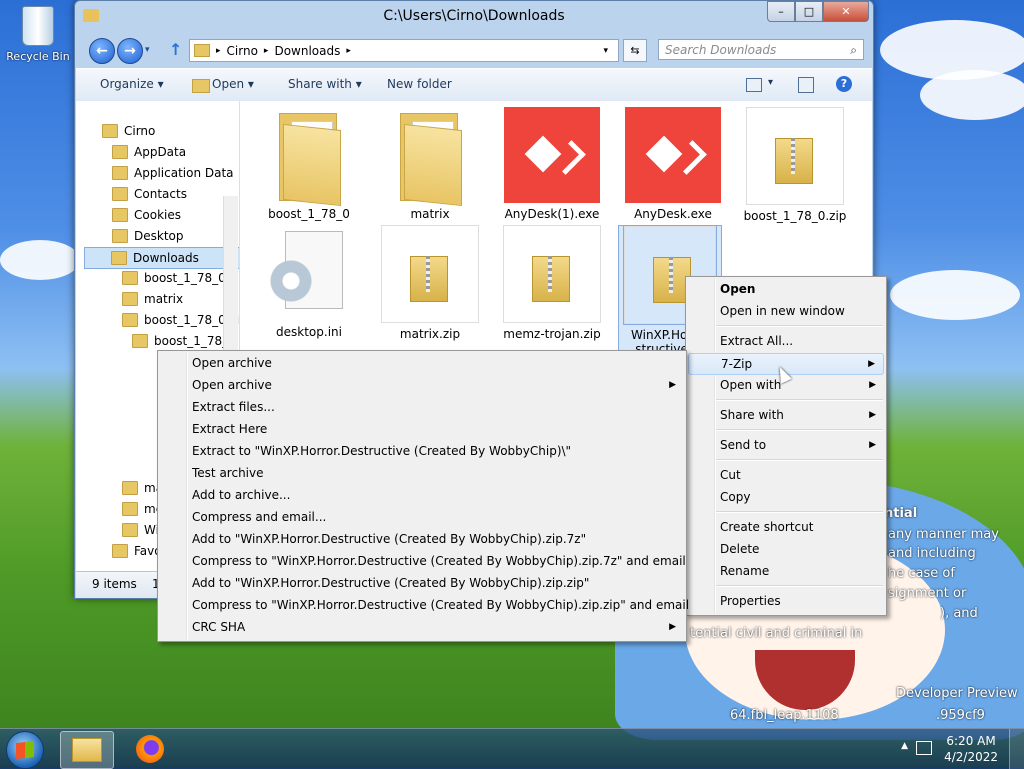 The width and height of the screenshot is (1024, 769). What do you see at coordinates (957, 693) in the screenshot?
I see `wallpaper-text: Developer Preview` at bounding box center [957, 693].